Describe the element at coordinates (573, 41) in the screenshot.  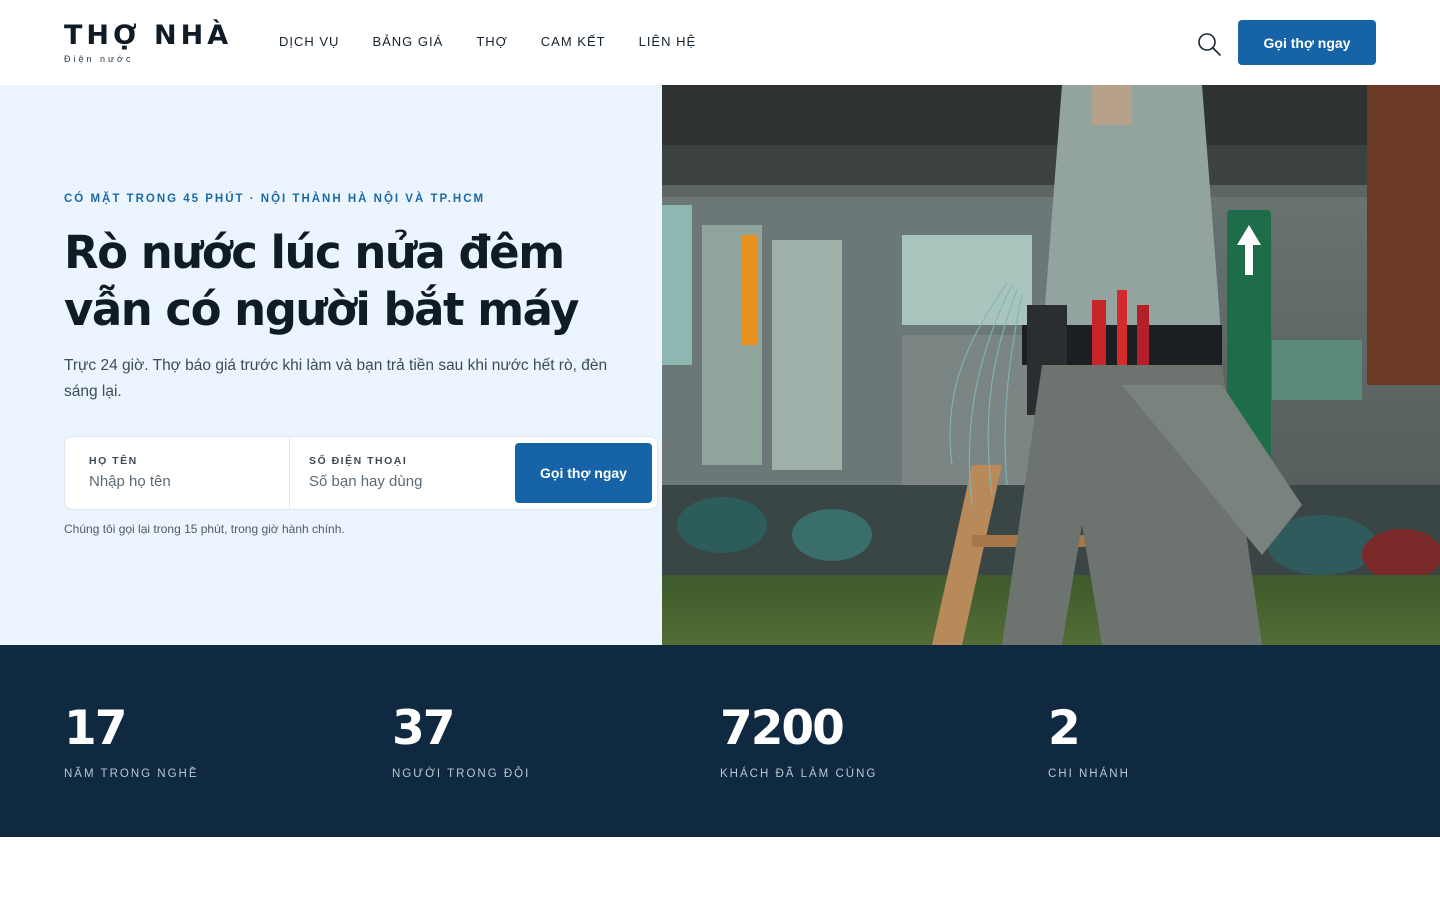
I see `nav-item-commitment: CAM KẾT` at that location.